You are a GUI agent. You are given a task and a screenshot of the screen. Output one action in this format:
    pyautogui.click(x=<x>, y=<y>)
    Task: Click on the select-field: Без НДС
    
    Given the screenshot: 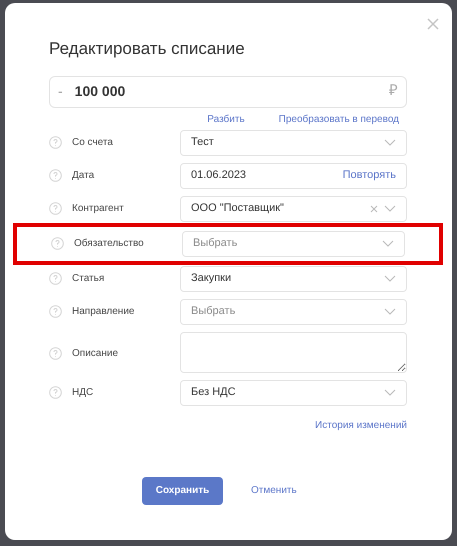 What is the action you would take?
    pyautogui.click(x=293, y=393)
    